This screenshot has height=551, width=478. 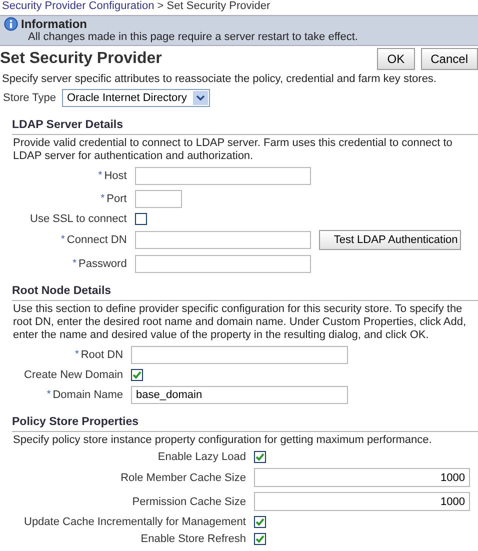 I want to click on test-authentication-button: Test LDAP Authentication, so click(x=389, y=240).